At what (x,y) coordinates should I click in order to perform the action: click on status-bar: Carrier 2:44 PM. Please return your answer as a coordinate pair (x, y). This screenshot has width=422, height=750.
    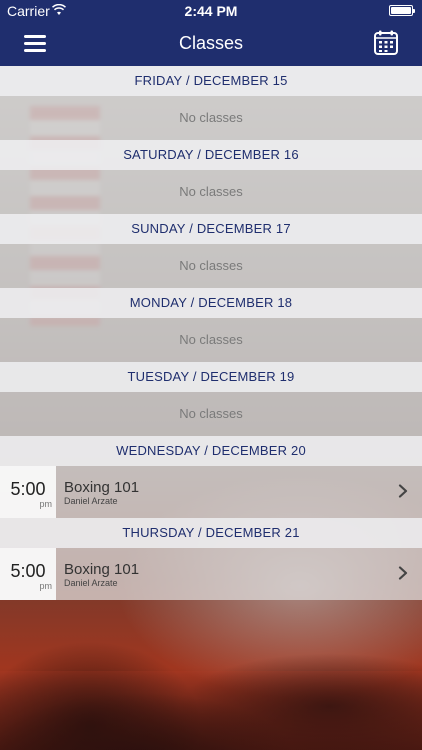
    Looking at the image, I should click on (211, 11).